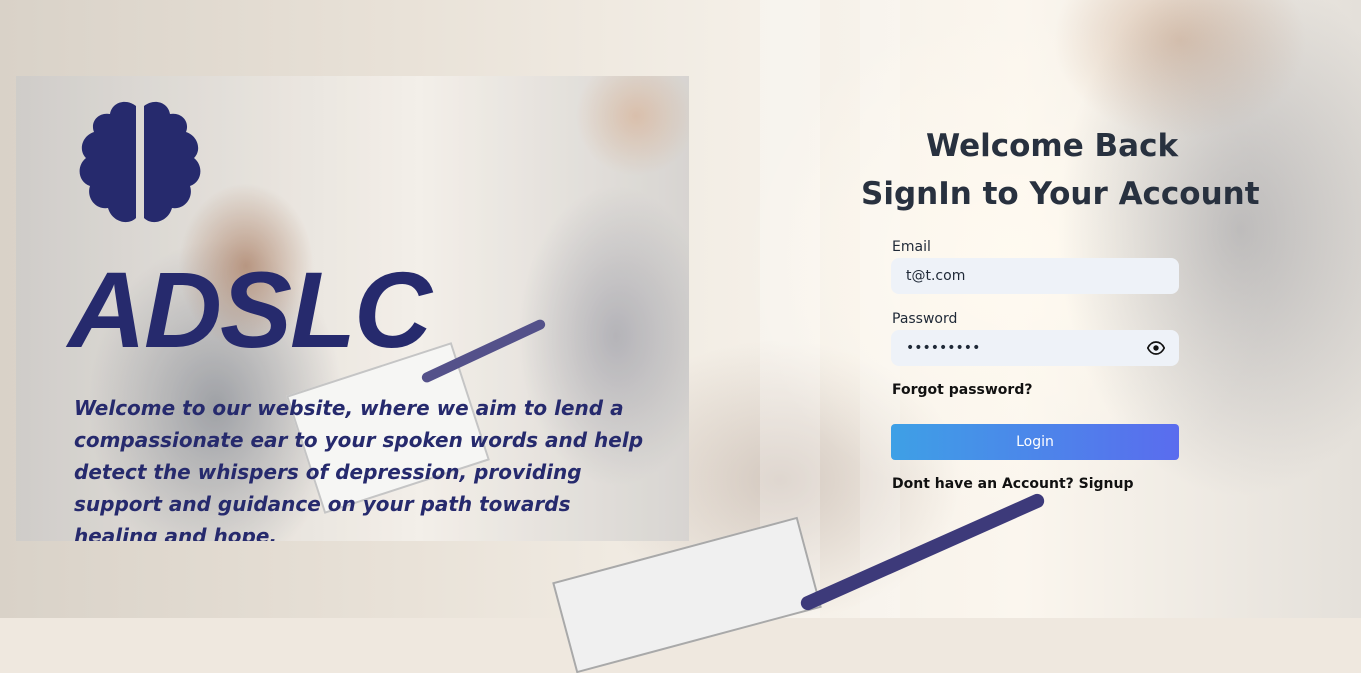  Describe the element at coordinates (911, 247) in the screenshot. I see `email-label: Email` at that location.